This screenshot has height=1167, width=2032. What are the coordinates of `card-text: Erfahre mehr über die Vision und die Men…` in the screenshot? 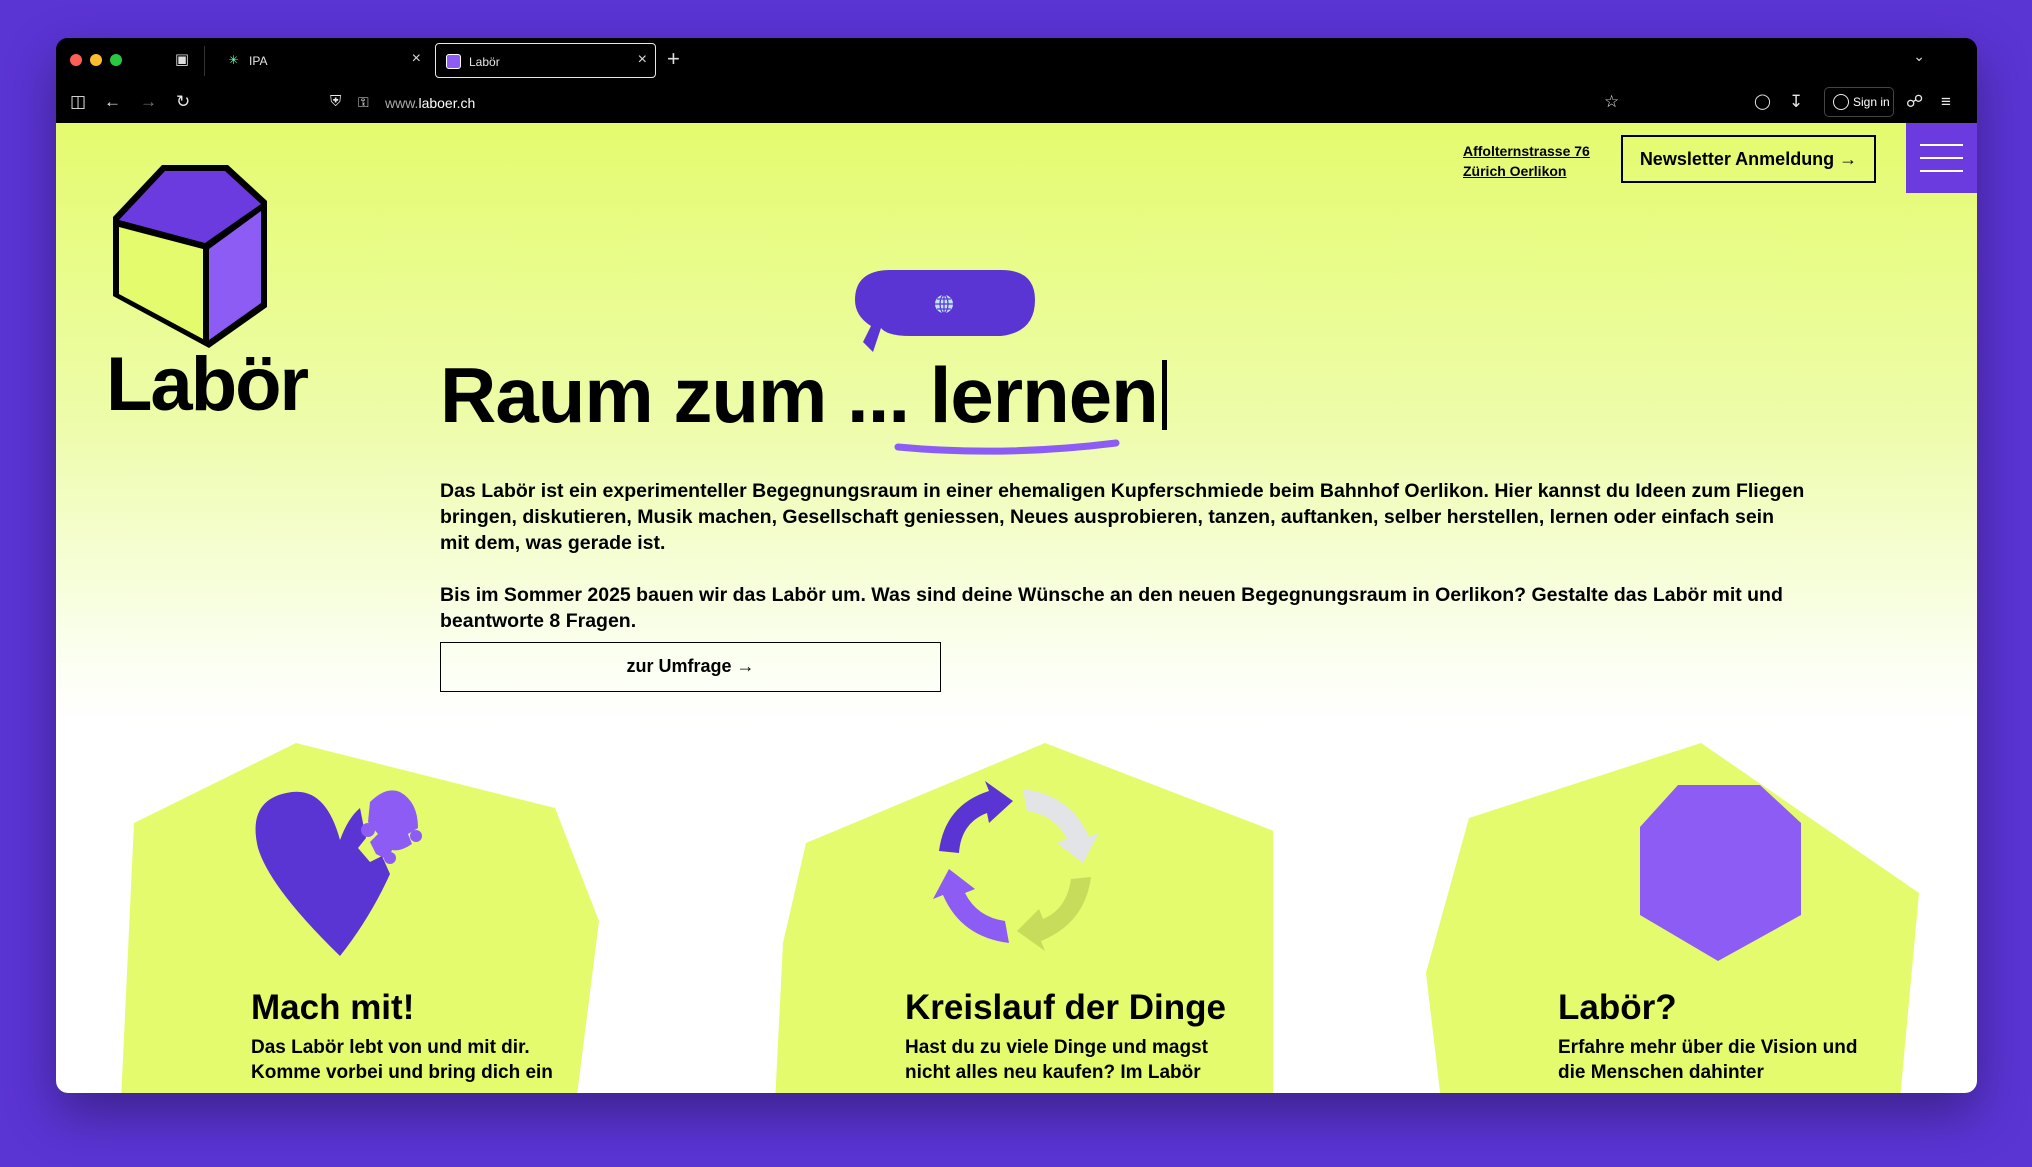 It's located at (1723, 1060).